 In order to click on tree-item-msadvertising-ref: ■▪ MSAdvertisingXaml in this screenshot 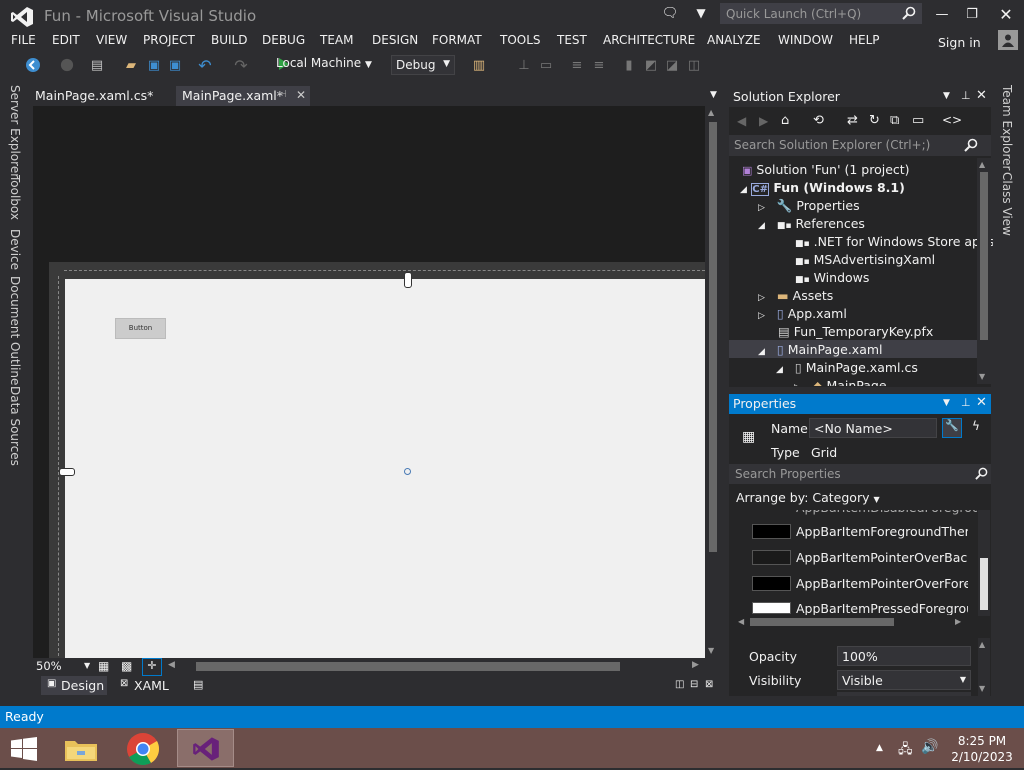, I will do `click(865, 259)`.